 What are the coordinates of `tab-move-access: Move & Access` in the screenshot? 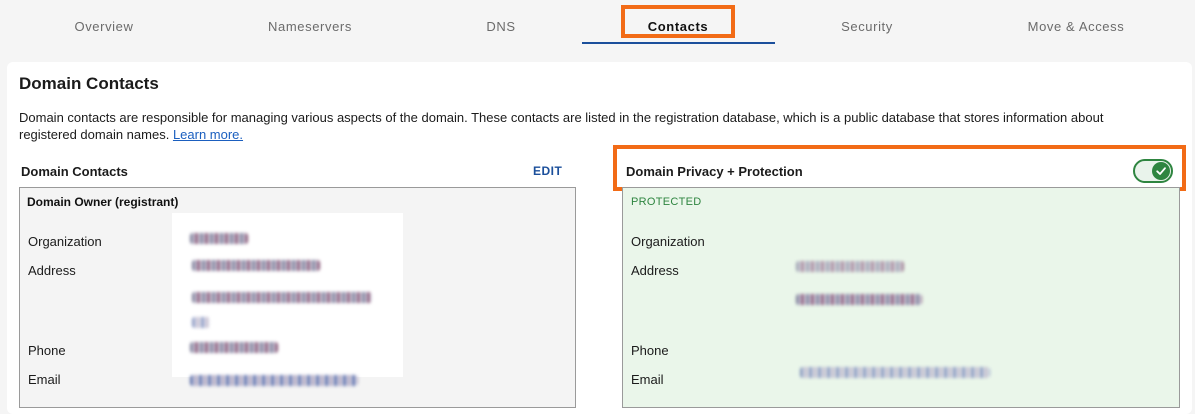 It's located at (1076, 27).